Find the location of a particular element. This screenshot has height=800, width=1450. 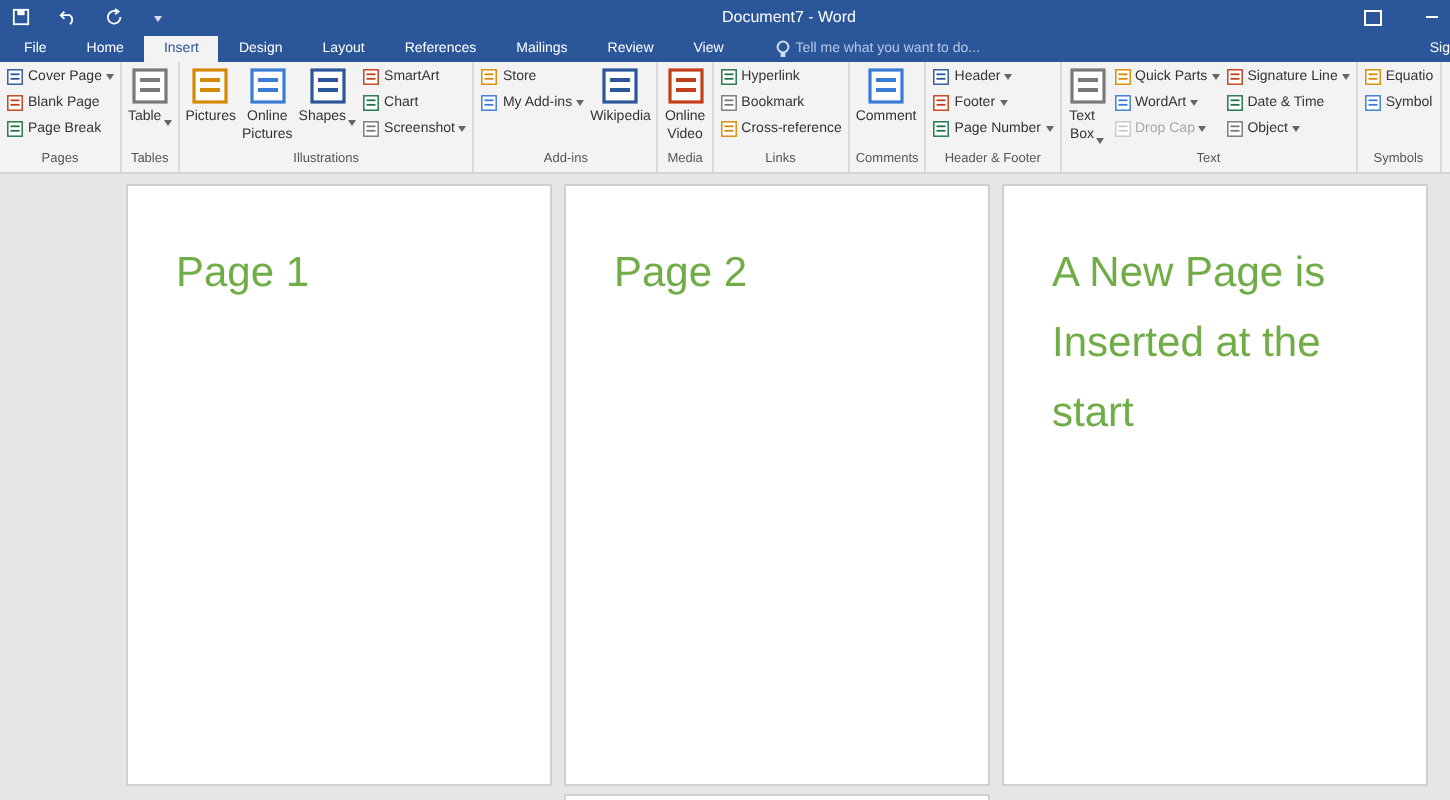

redo-icon is located at coordinates (115, 17).